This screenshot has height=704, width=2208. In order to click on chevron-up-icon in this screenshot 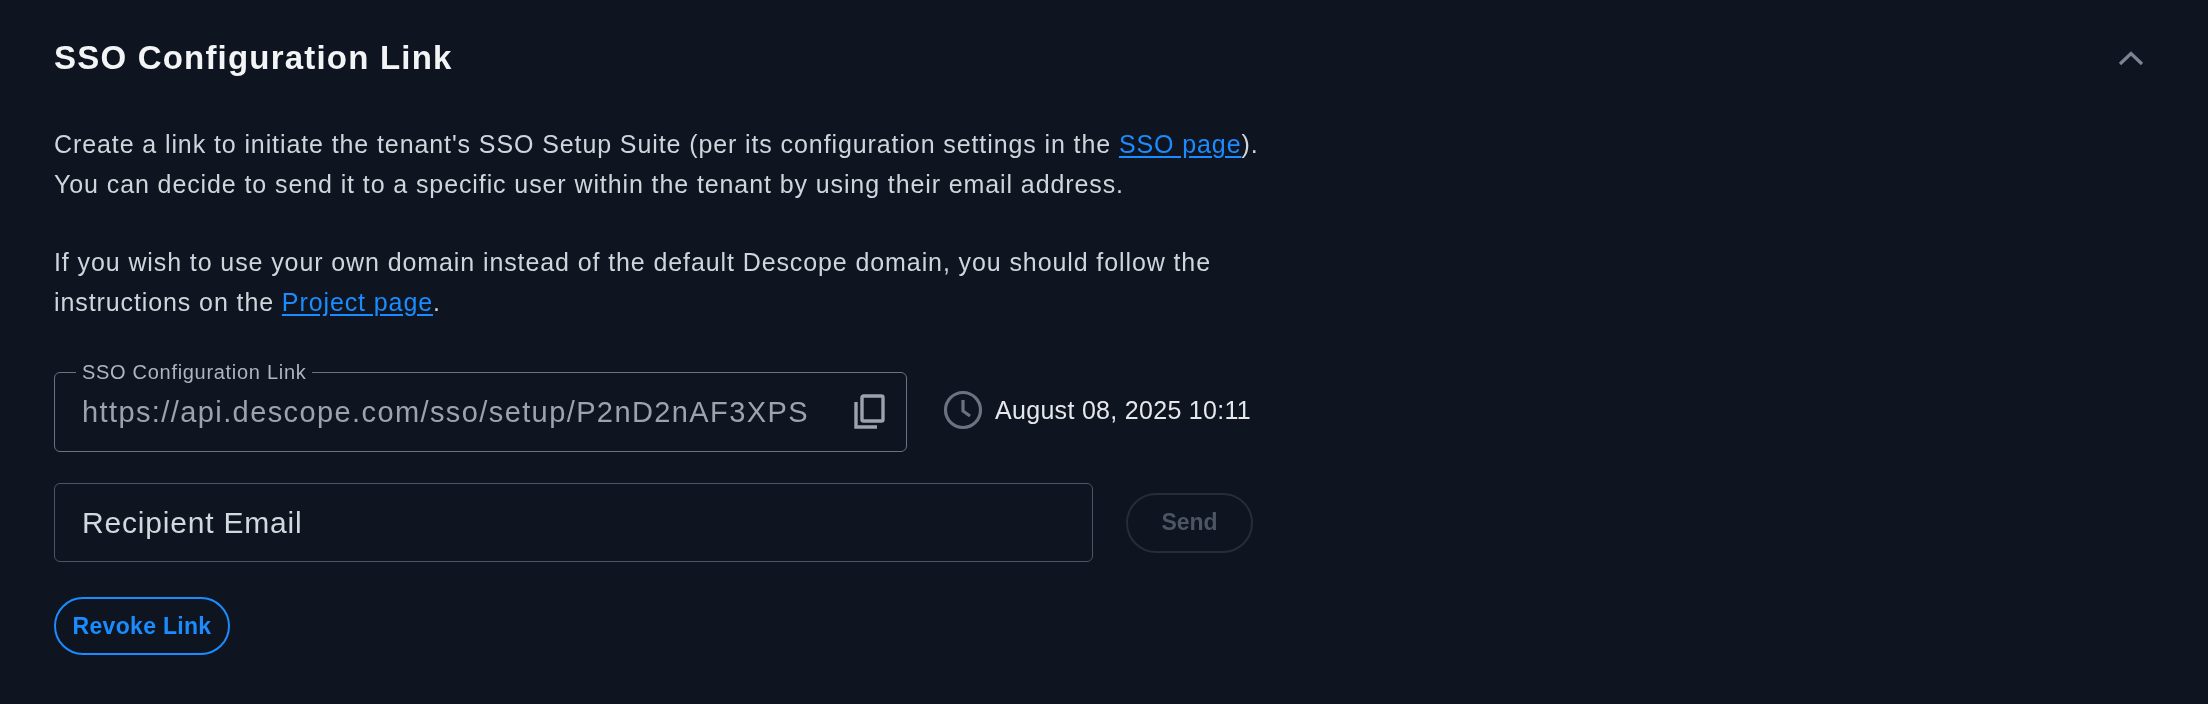, I will do `click(2131, 58)`.